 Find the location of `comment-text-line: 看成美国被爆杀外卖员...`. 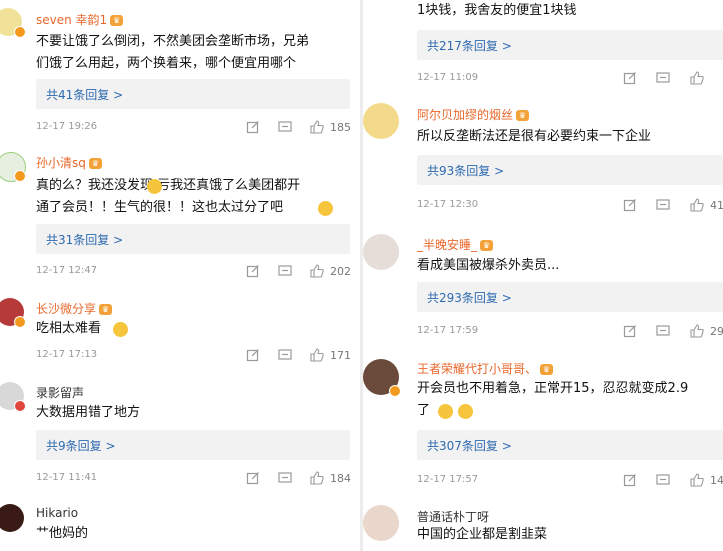

comment-text-line: 看成美国被爆杀外卖员... is located at coordinates (488, 265).